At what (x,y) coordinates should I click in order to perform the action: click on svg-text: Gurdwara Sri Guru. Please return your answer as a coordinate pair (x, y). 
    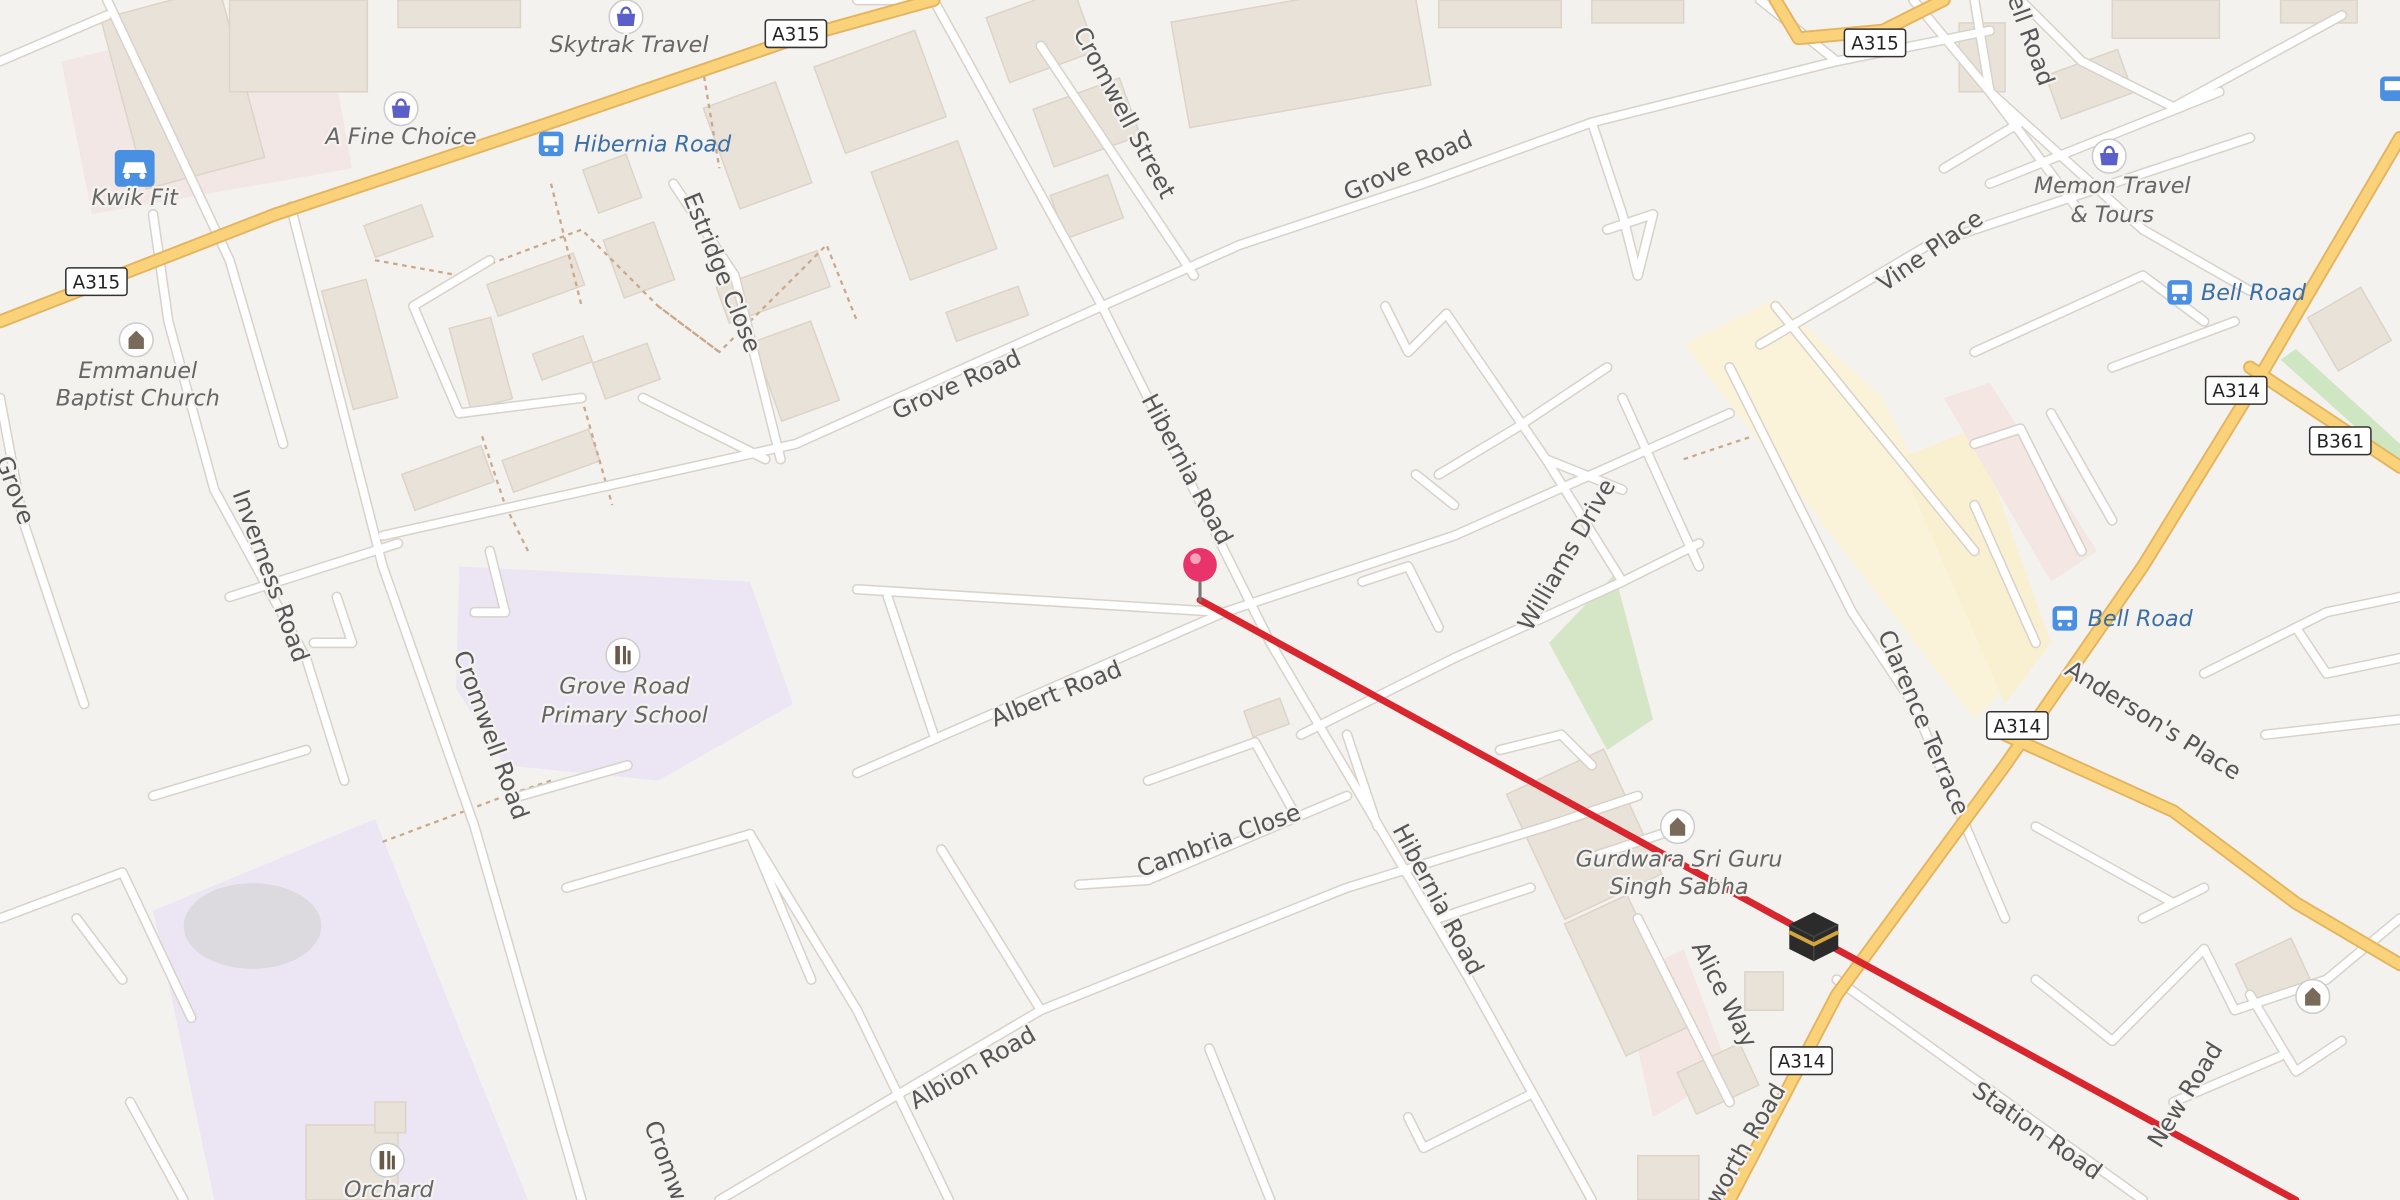
    Looking at the image, I should click on (1679, 859).